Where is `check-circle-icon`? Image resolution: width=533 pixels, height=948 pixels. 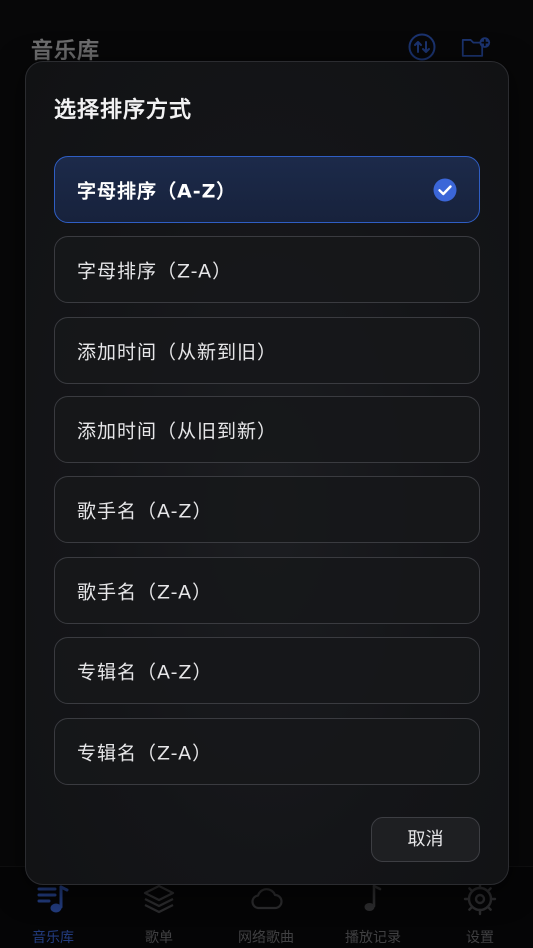 check-circle-icon is located at coordinates (445, 189).